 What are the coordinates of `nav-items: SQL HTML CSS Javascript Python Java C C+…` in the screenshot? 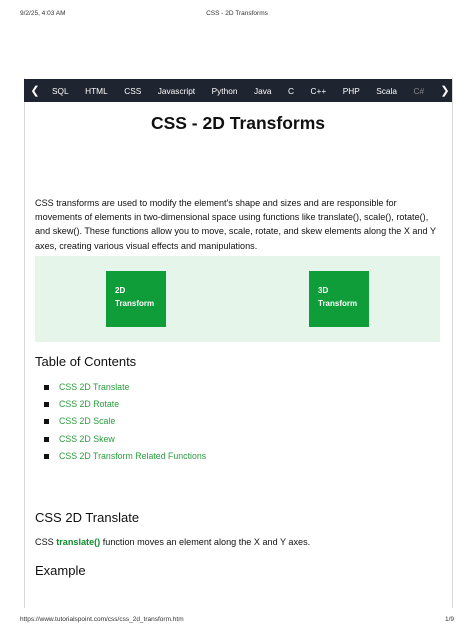 It's located at (246, 91).